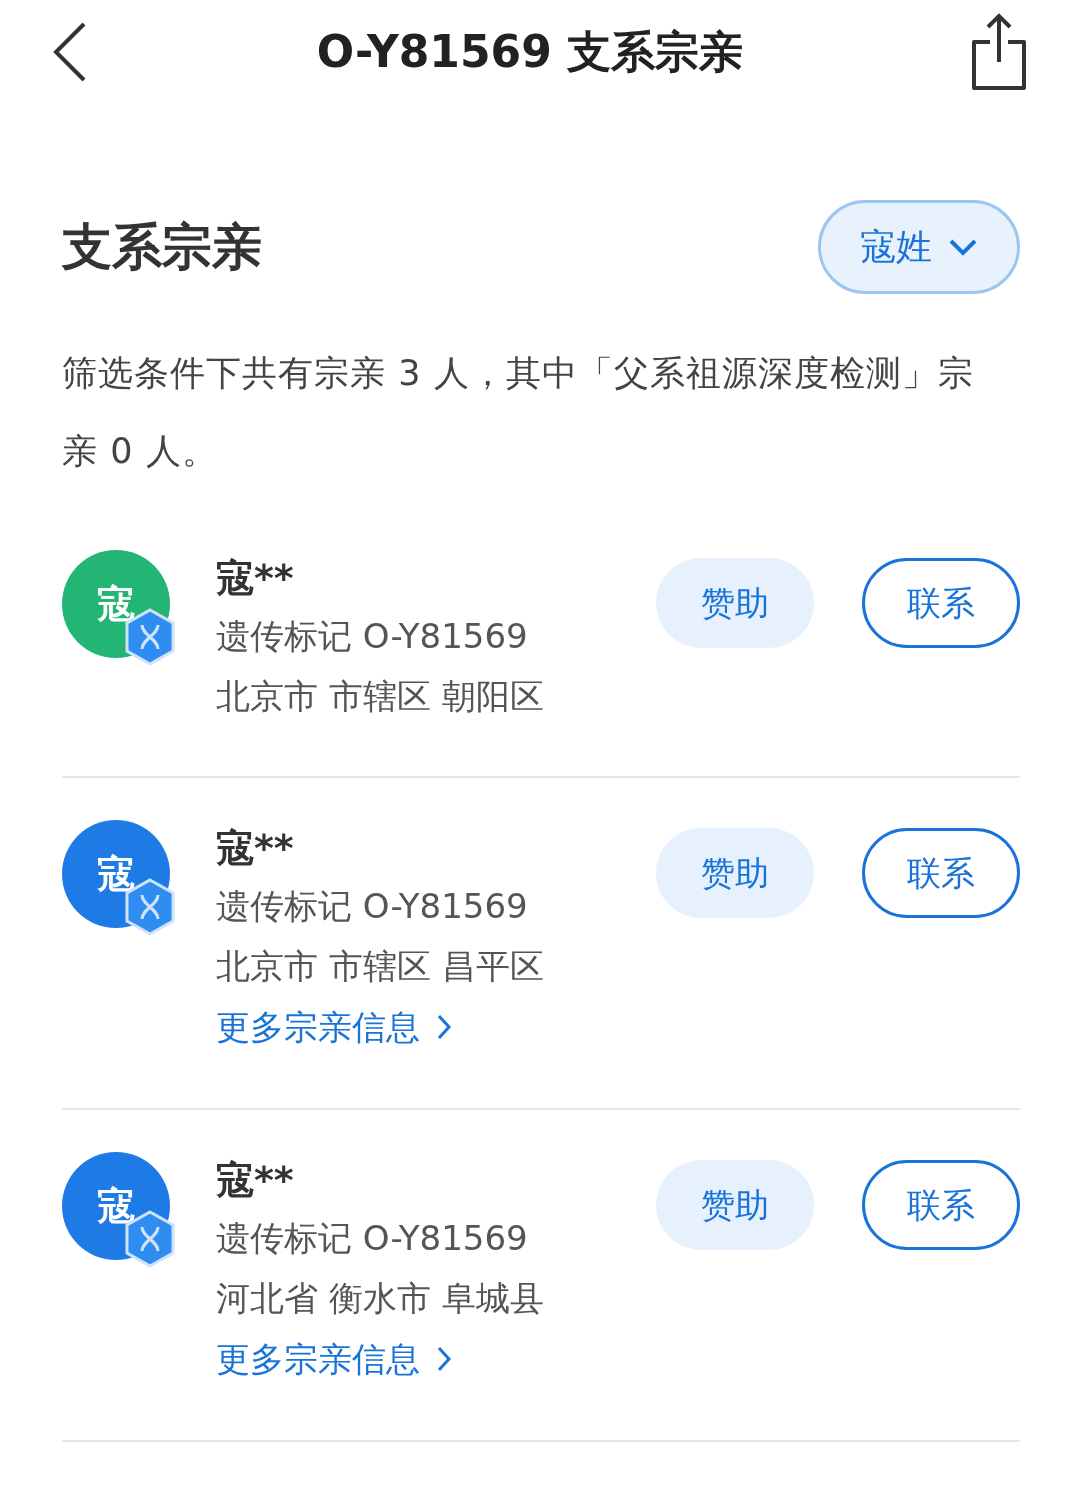 The height and width of the screenshot is (1495, 1080). I want to click on location-text: 河北省 衡水市 阜城县, so click(380, 1298).